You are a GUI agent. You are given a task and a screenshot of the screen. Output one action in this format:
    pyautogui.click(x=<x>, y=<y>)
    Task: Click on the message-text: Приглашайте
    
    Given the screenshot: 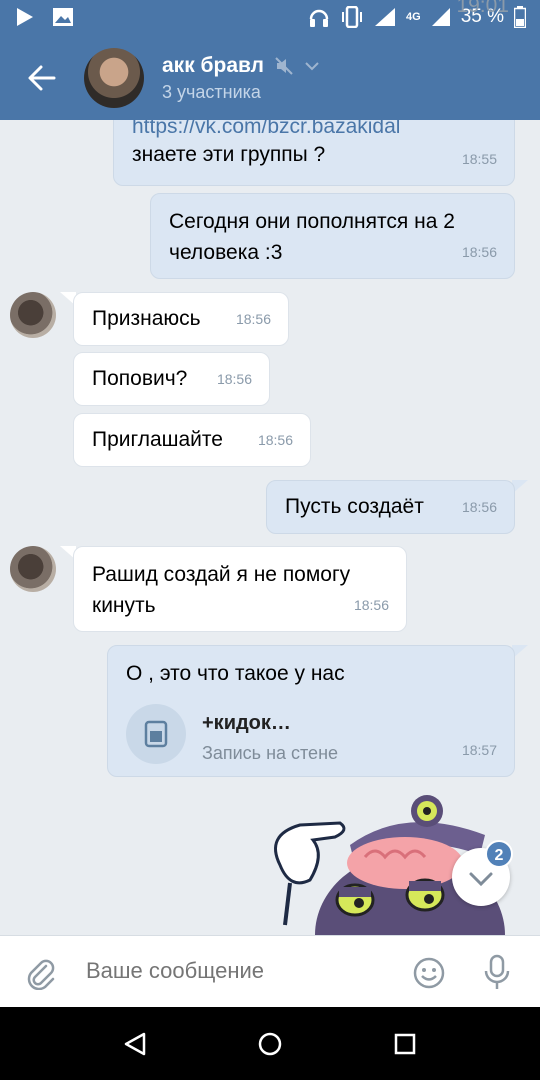 What is the action you would take?
    pyautogui.click(x=157, y=439)
    